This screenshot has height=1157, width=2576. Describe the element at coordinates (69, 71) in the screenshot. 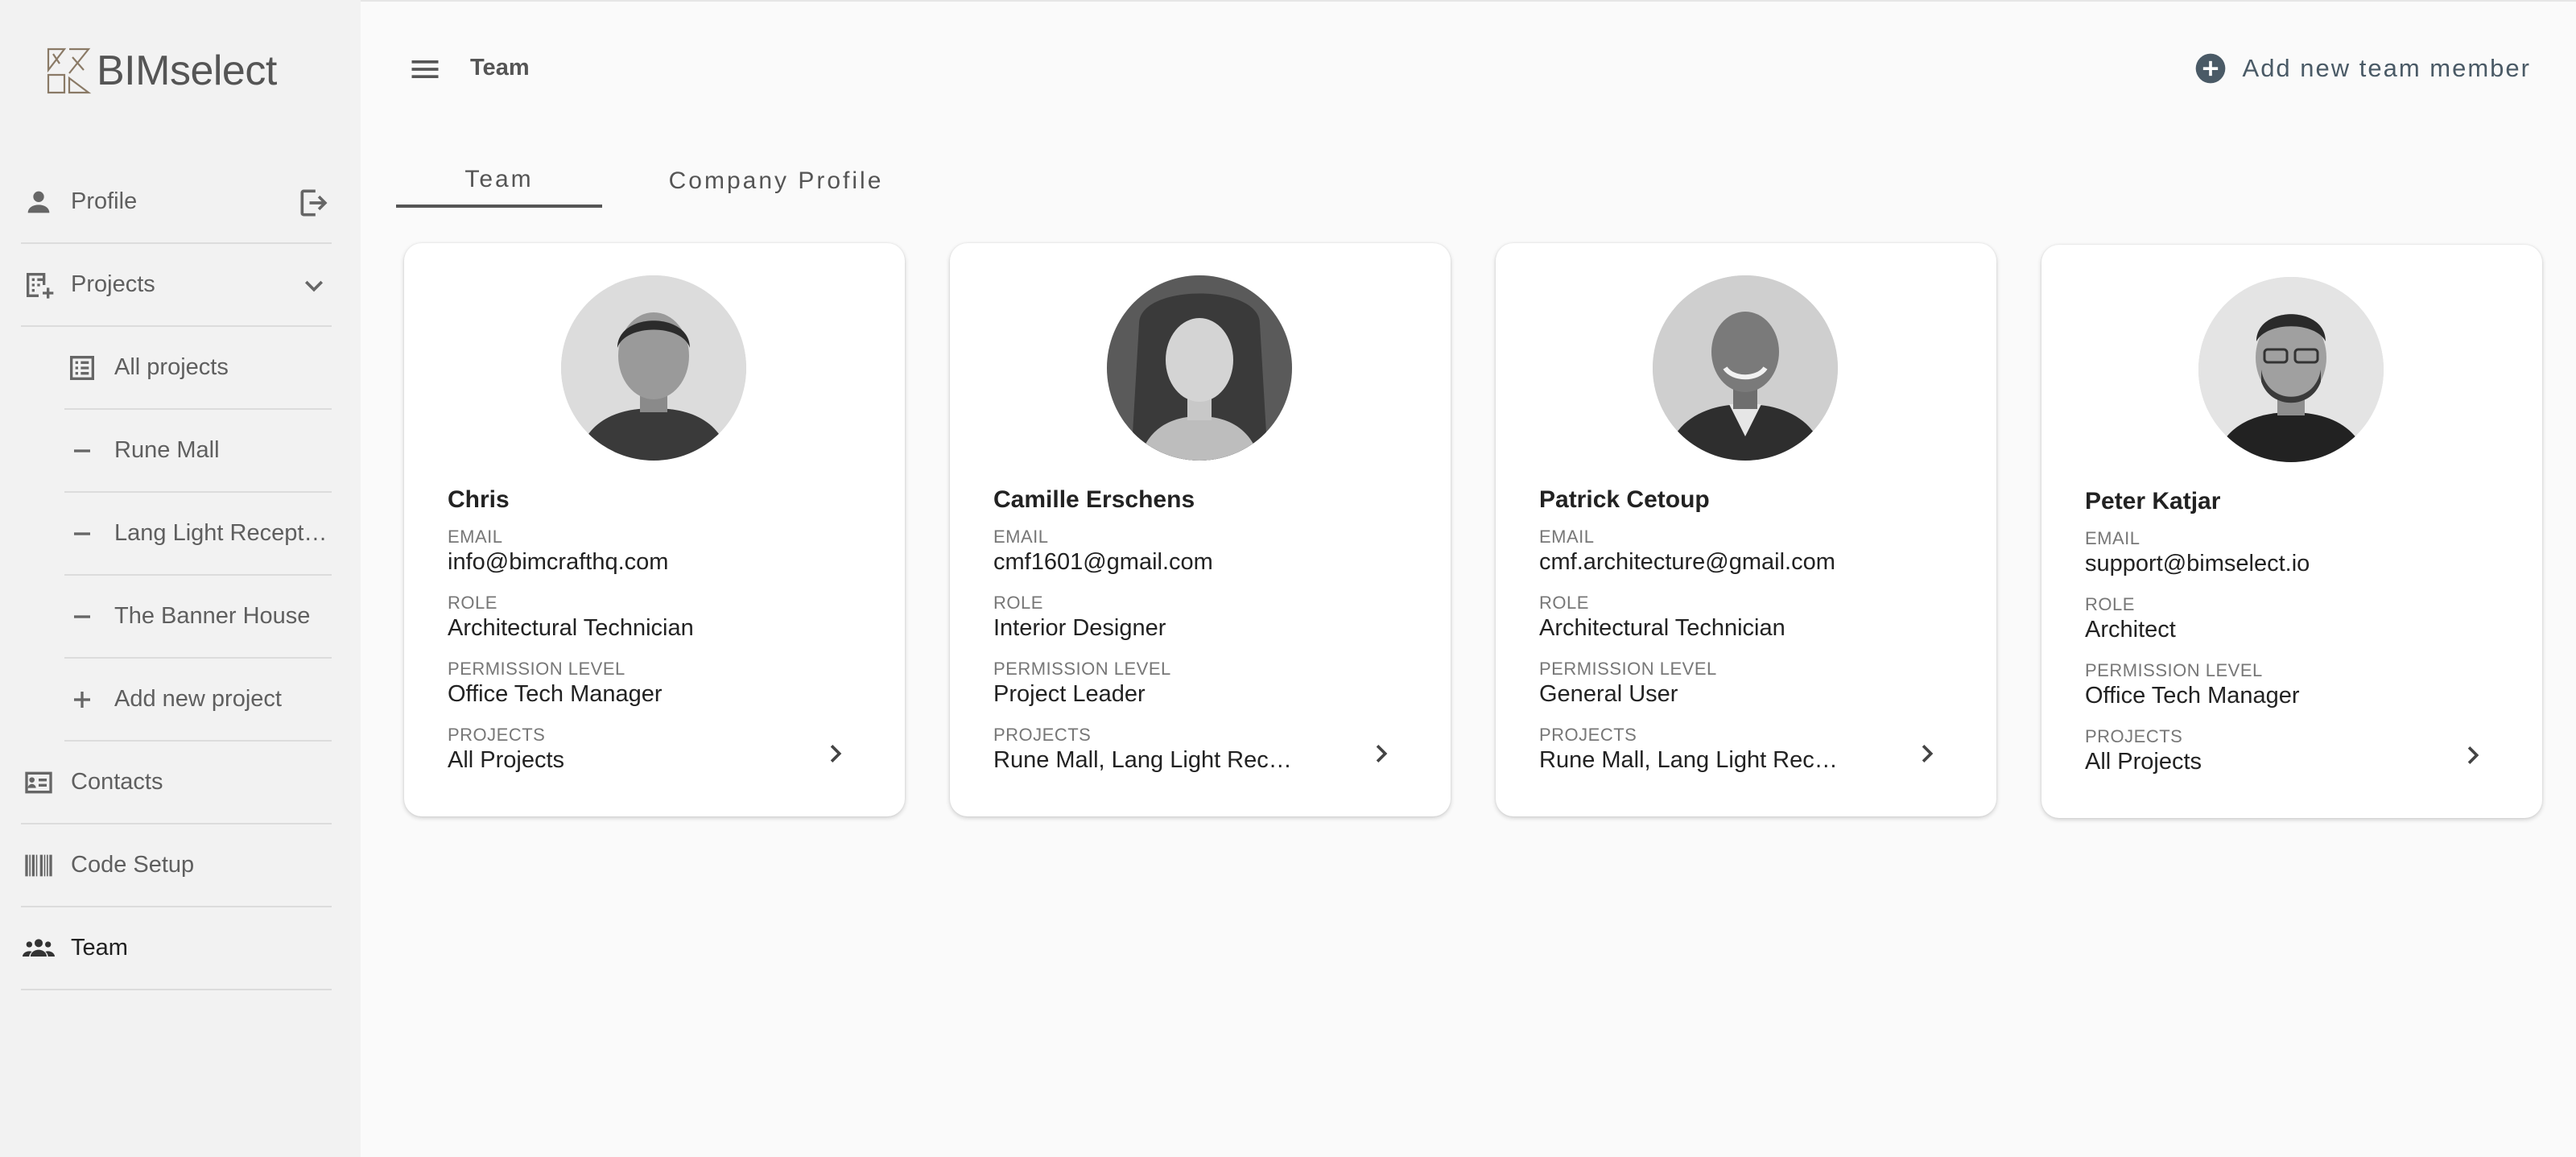

I see `logo-mark-icon` at that location.